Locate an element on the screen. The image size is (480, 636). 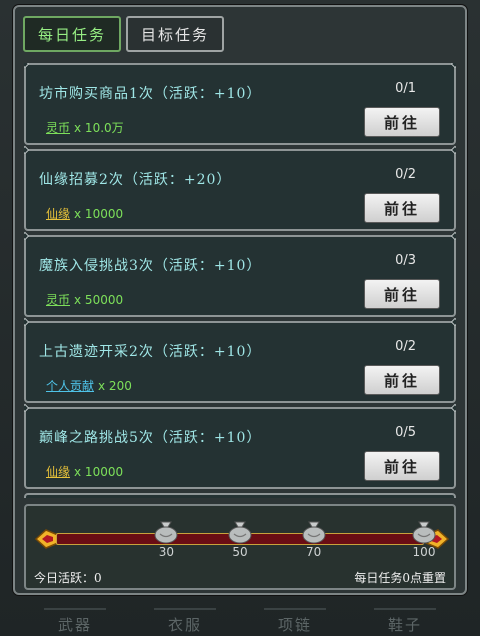
milestone-reward-70: 70 is located at coordinates (314, 538).